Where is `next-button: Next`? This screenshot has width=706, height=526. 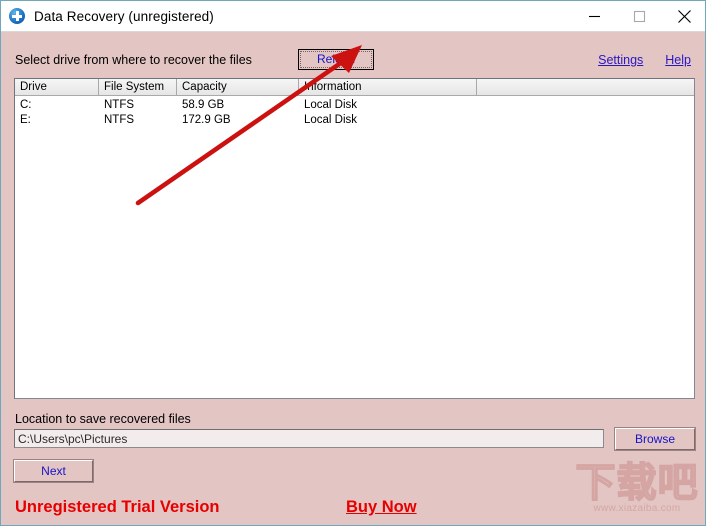
next-button: Next is located at coordinates (53, 471).